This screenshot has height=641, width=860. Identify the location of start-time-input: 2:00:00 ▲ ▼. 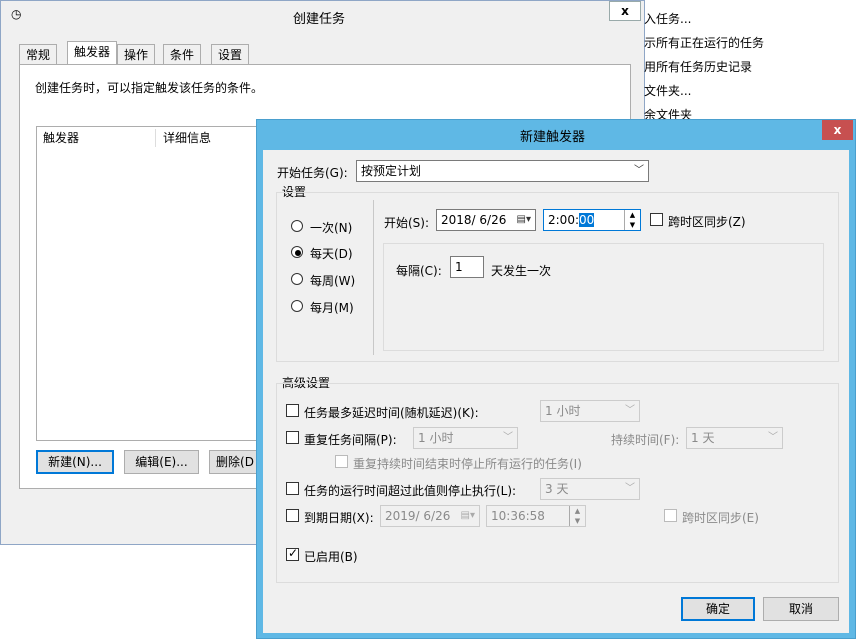
(592, 220).